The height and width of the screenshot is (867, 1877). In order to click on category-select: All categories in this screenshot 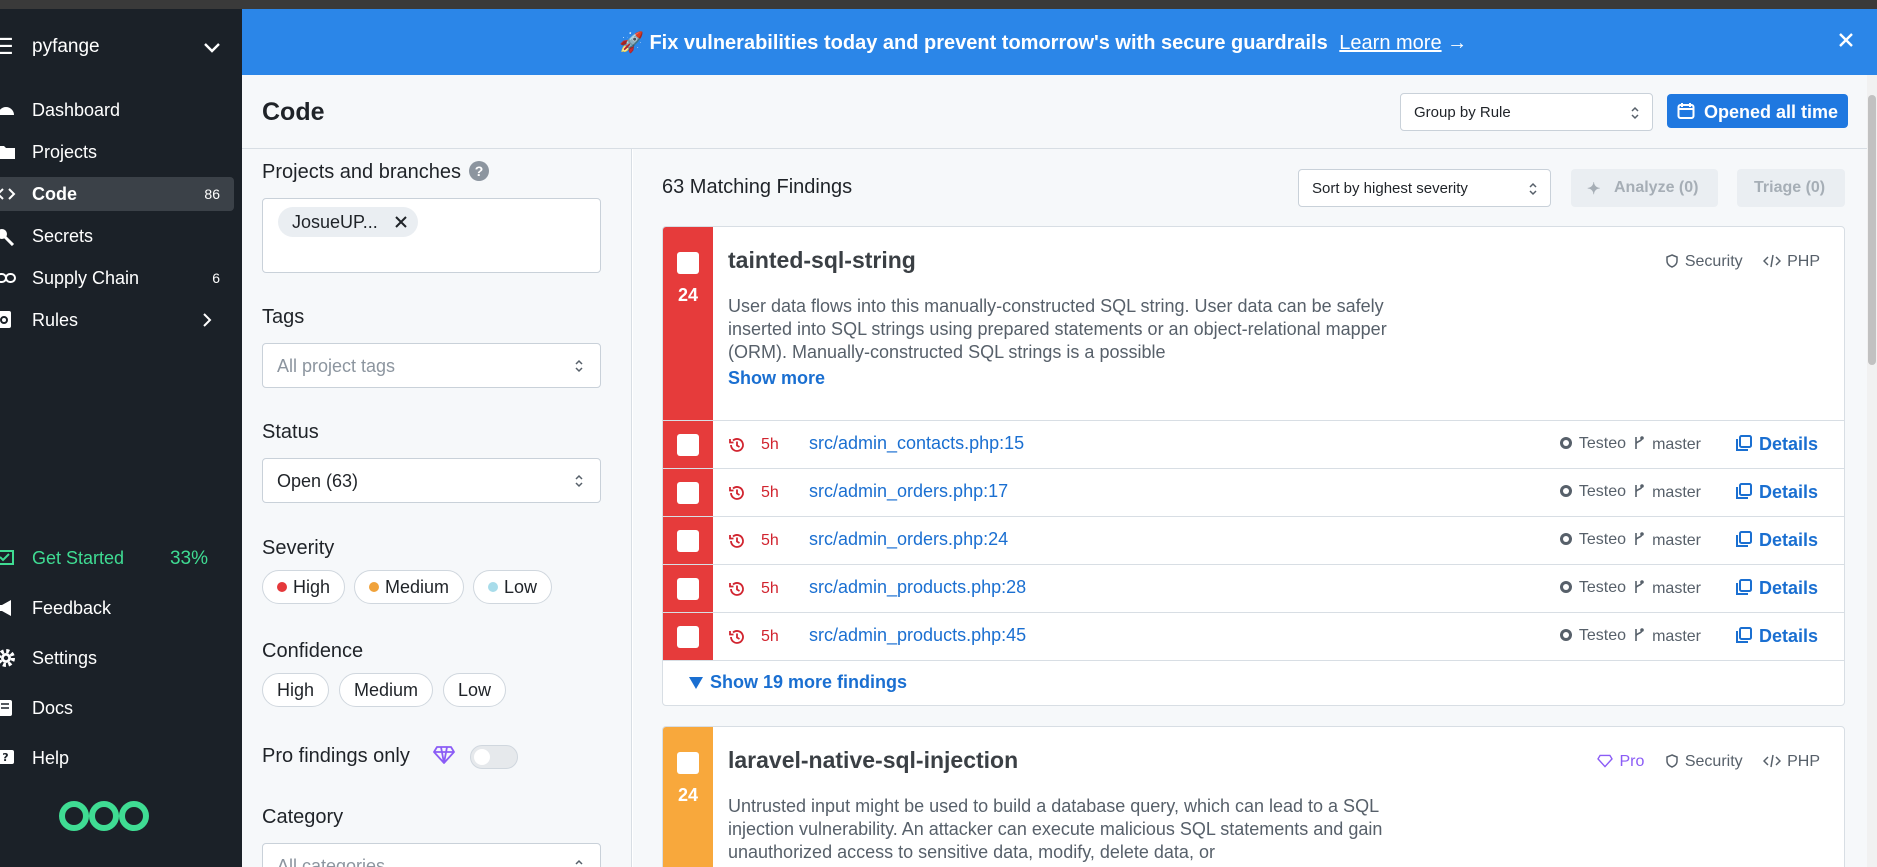, I will do `click(431, 855)`.